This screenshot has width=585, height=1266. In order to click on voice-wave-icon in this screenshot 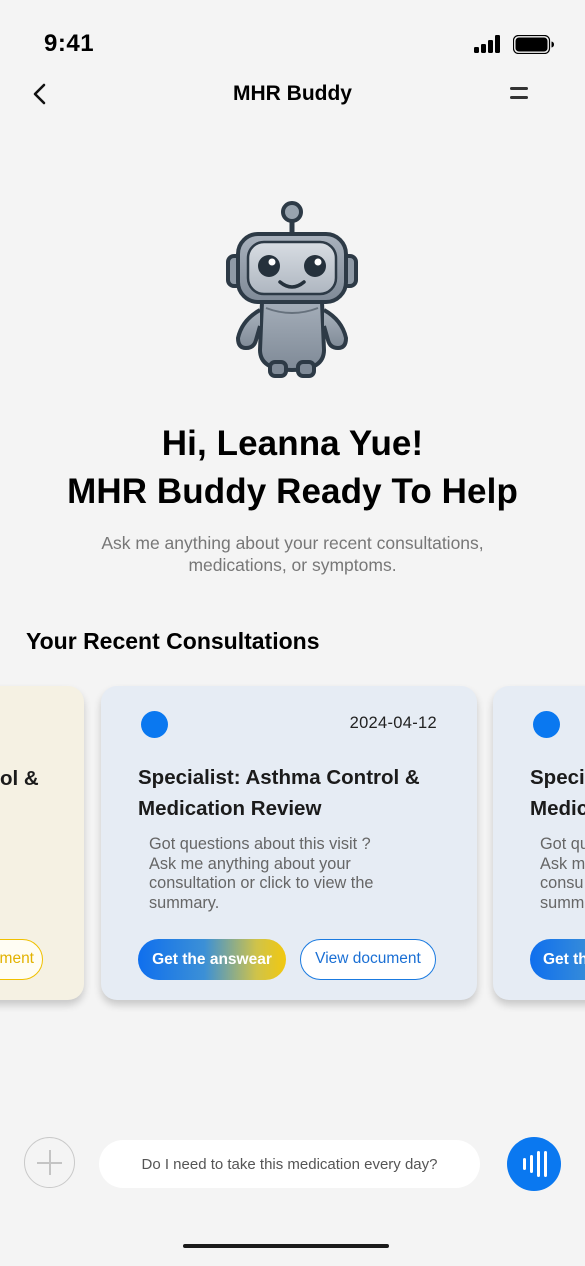, I will do `click(524, 1164)`.